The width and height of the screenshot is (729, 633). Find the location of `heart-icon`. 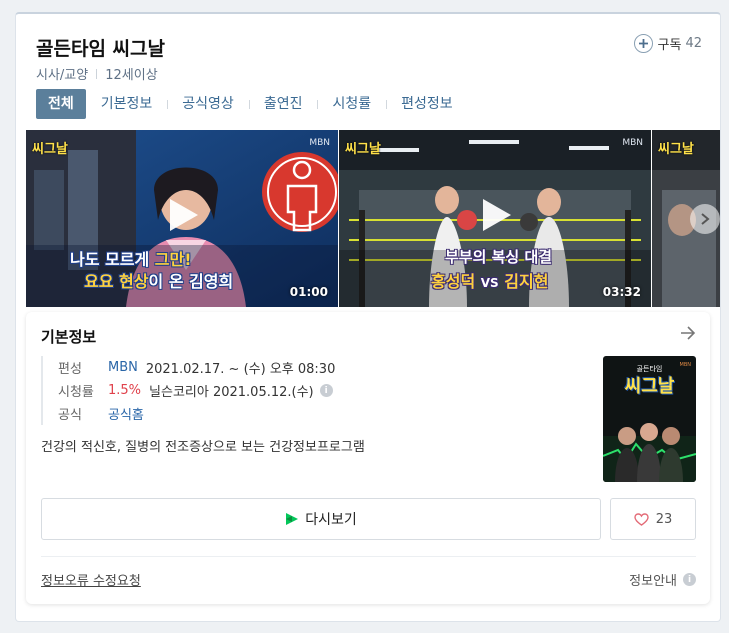

heart-icon is located at coordinates (641, 519).